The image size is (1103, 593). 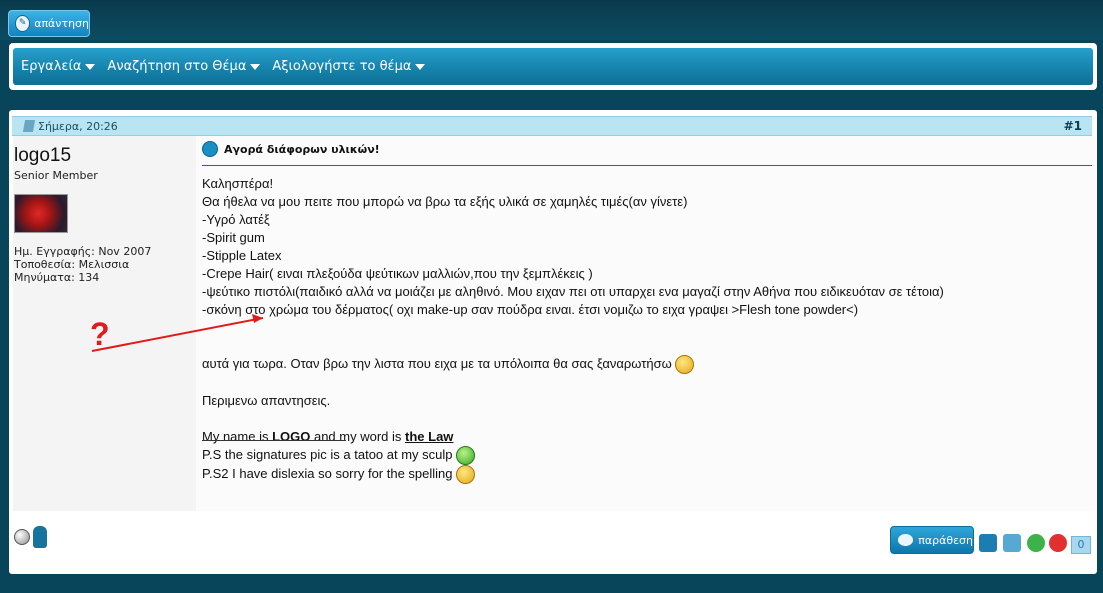 What do you see at coordinates (1058, 543) in the screenshot?
I see `thumbs-down-icon` at bounding box center [1058, 543].